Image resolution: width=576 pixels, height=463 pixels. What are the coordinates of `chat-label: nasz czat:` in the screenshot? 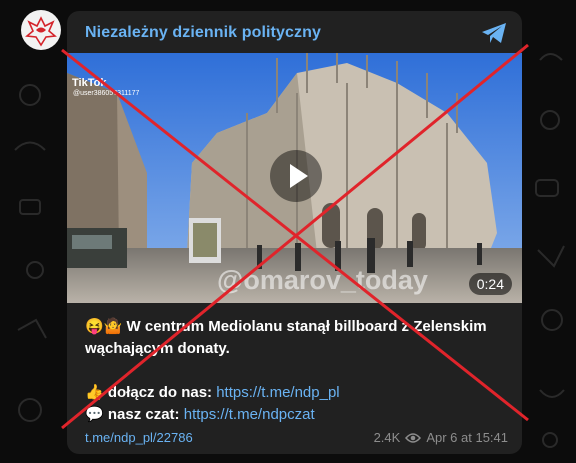 It's located at (143, 414).